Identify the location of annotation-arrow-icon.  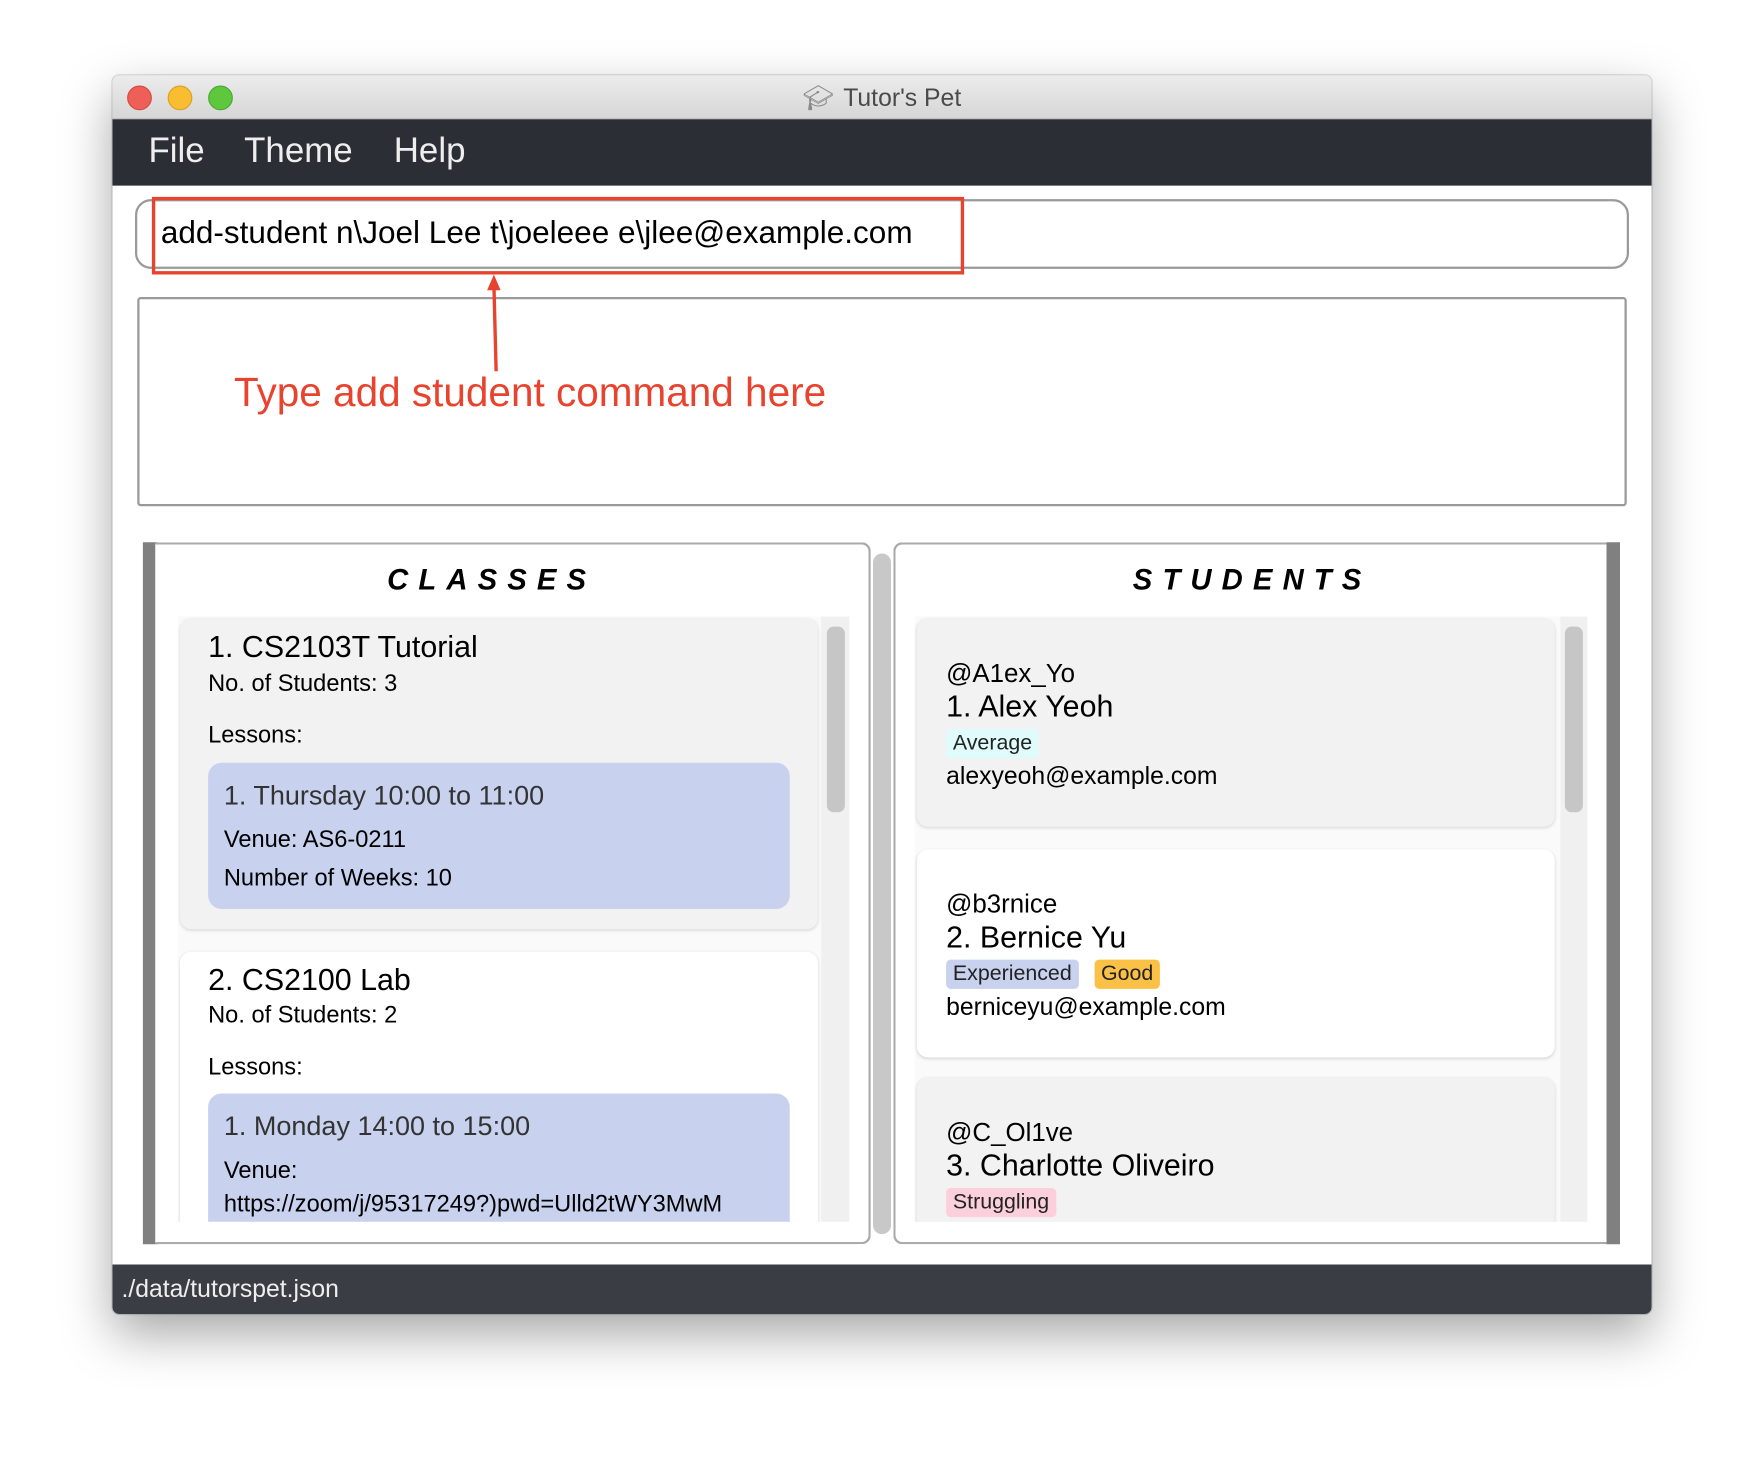
(494, 323).